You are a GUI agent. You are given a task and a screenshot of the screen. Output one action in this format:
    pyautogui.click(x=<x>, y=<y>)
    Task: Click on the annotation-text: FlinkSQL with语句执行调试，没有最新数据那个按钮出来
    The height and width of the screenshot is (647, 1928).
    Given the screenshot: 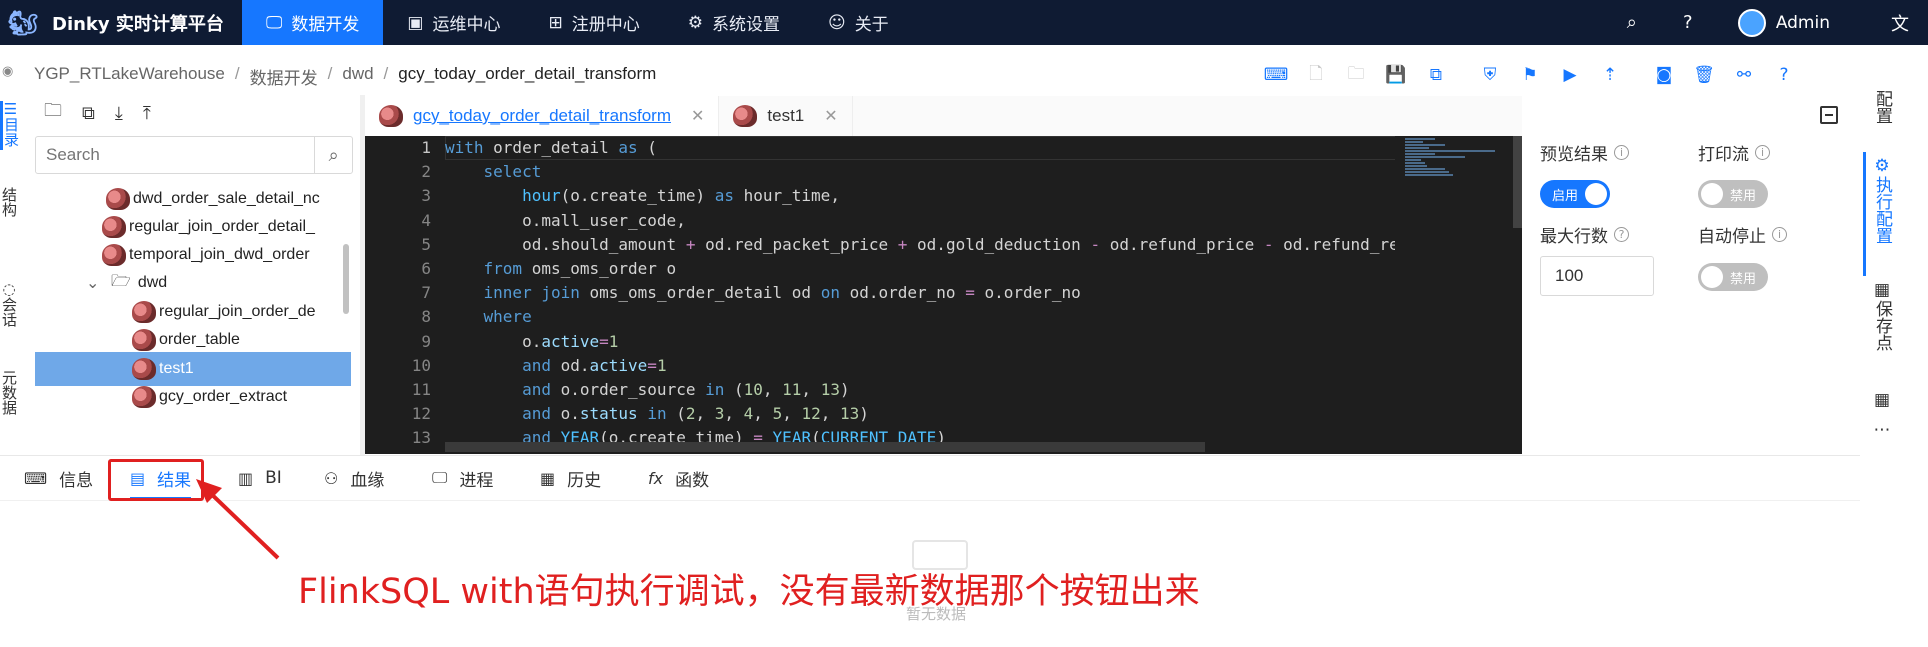 What is the action you would take?
    pyautogui.click(x=749, y=592)
    